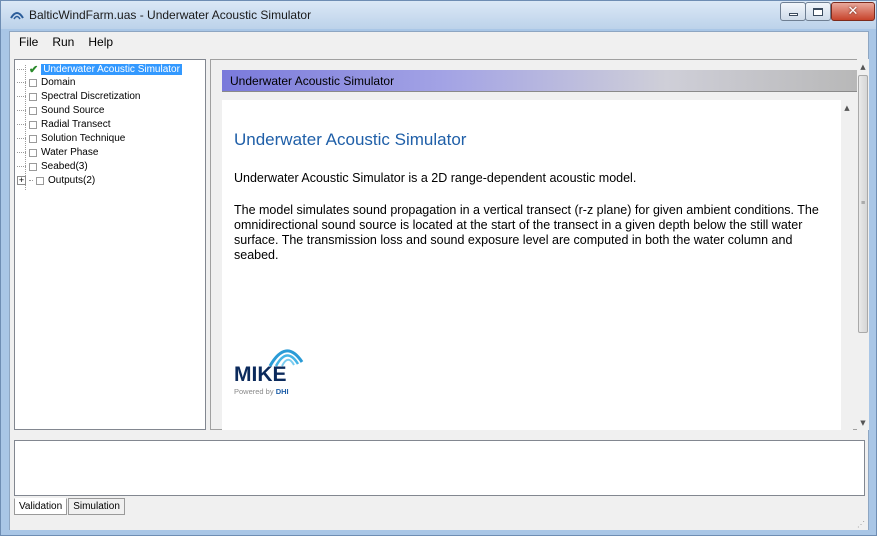 The height and width of the screenshot is (536, 877). Describe the element at coordinates (439, 522) in the screenshot. I see `status-bar: ⋰` at that location.